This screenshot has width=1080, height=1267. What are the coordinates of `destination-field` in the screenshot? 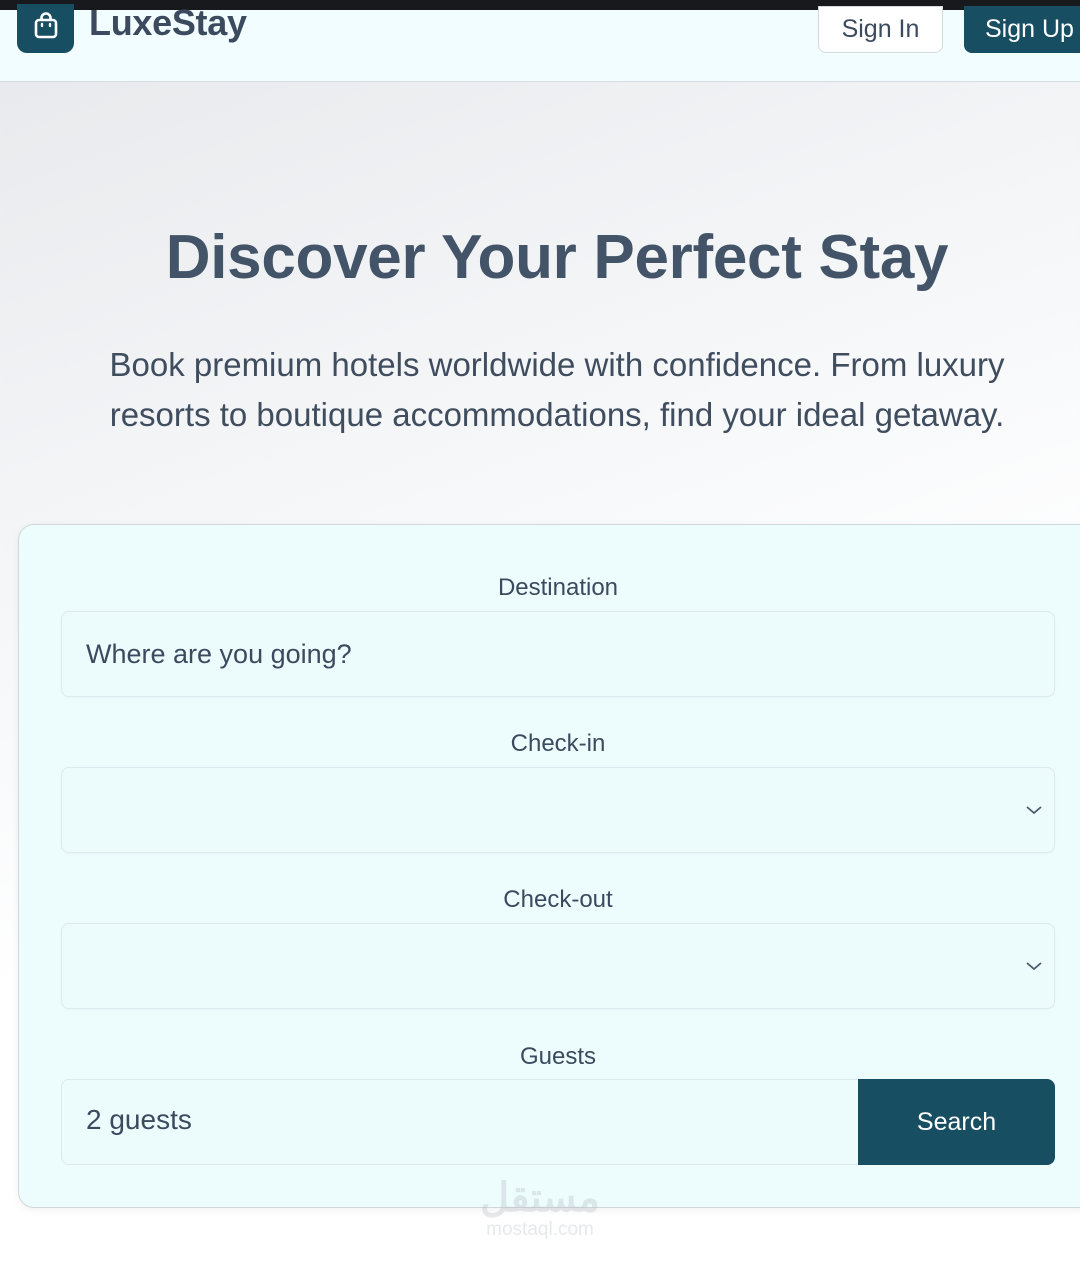 It's located at (558, 654).